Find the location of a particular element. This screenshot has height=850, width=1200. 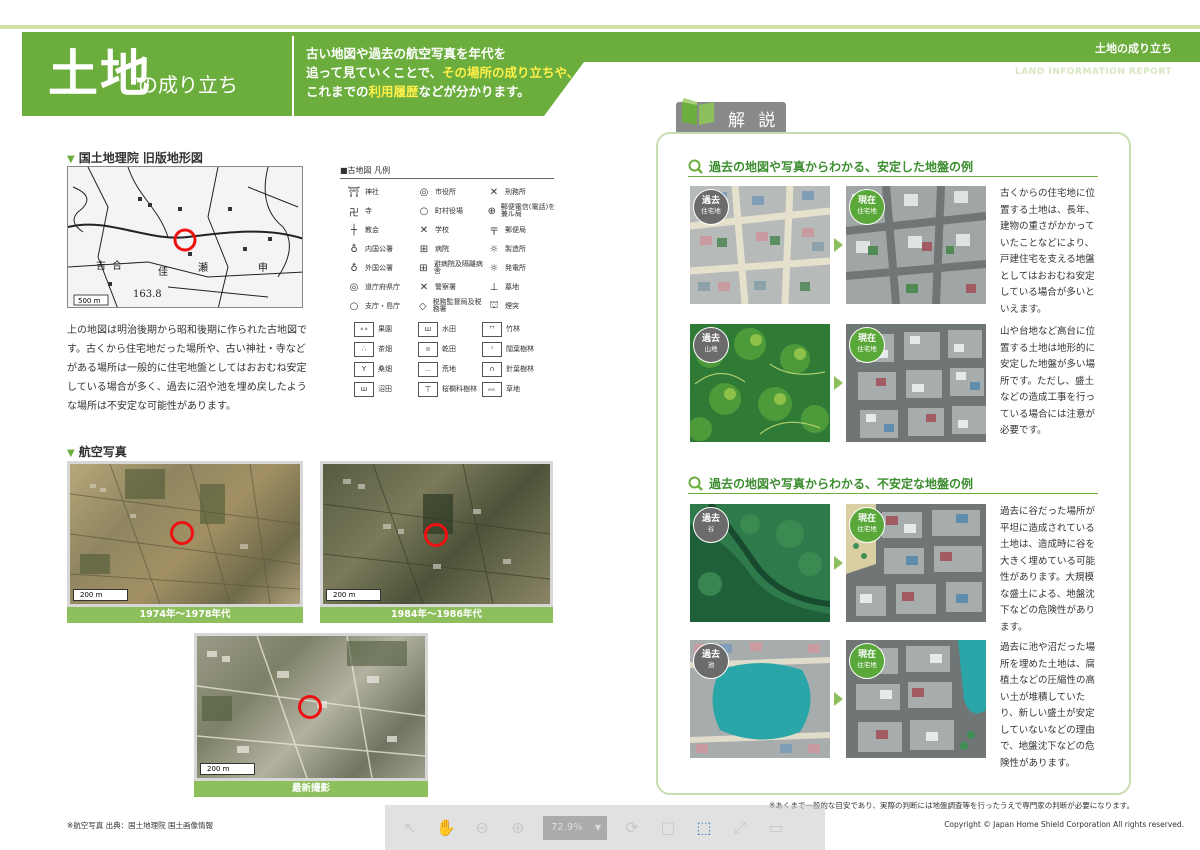

legend-land-item: Y 桑畑 is located at coordinates (386, 369).